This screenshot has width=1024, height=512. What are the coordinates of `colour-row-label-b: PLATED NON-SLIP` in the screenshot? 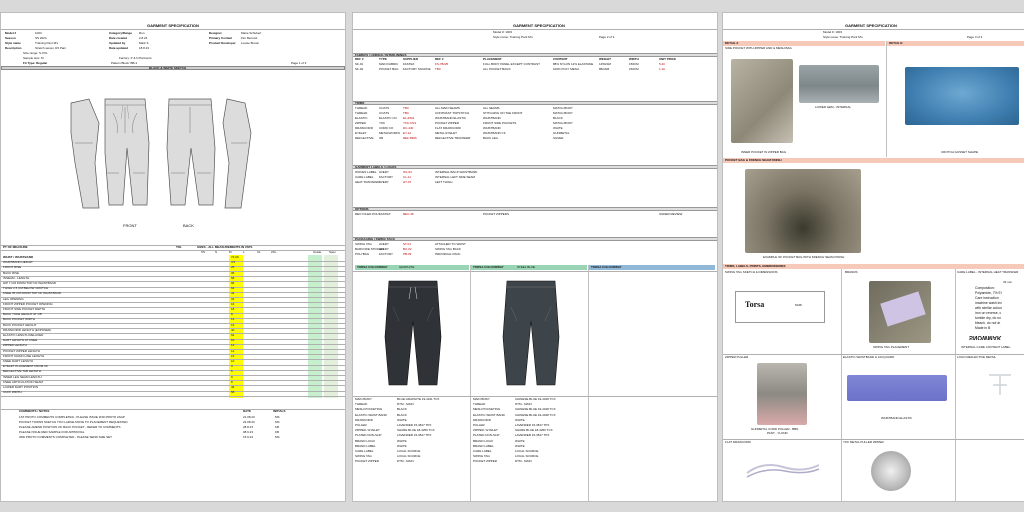 It's located at (486, 435).